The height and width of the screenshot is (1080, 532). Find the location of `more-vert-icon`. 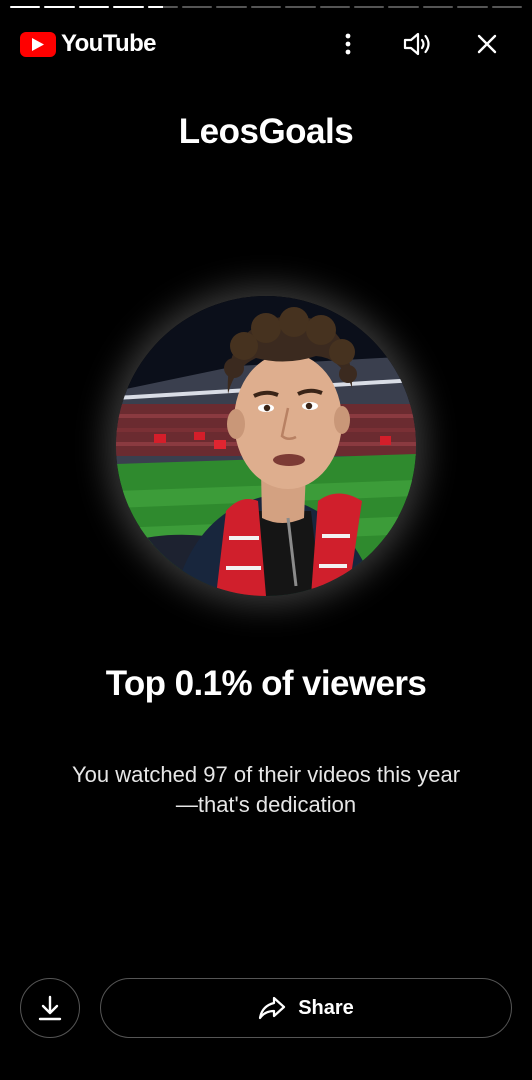

more-vert-icon is located at coordinates (348, 44).